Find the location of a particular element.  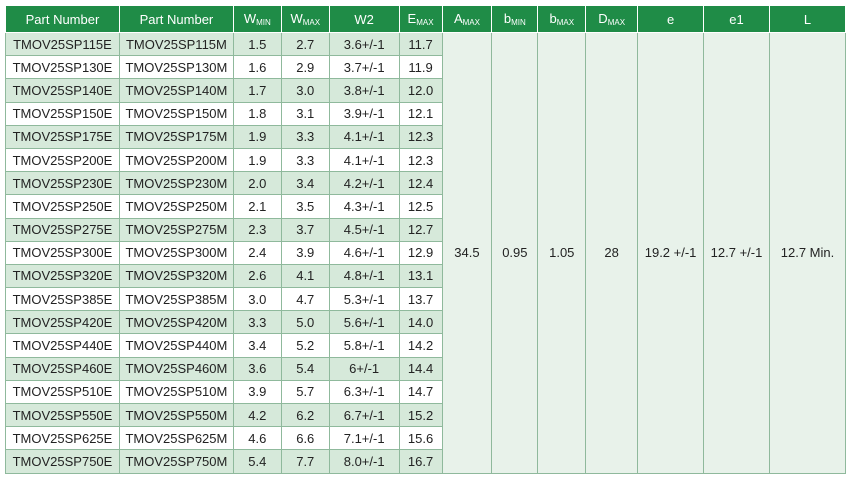

table-cell: TMOV25SP385M is located at coordinates (176, 299).